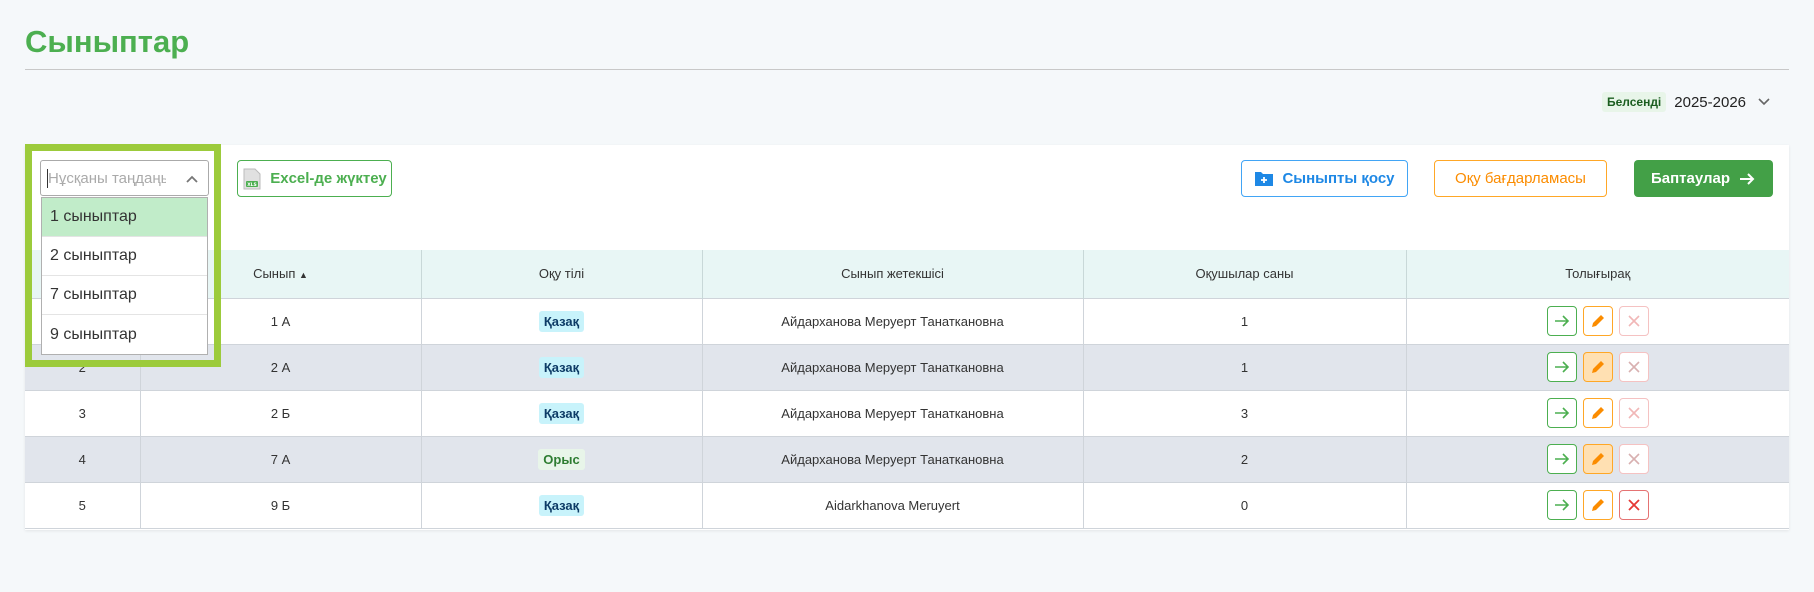 The image size is (1814, 592). What do you see at coordinates (281, 458) in the screenshot?
I see `class-name: 7 А` at bounding box center [281, 458].